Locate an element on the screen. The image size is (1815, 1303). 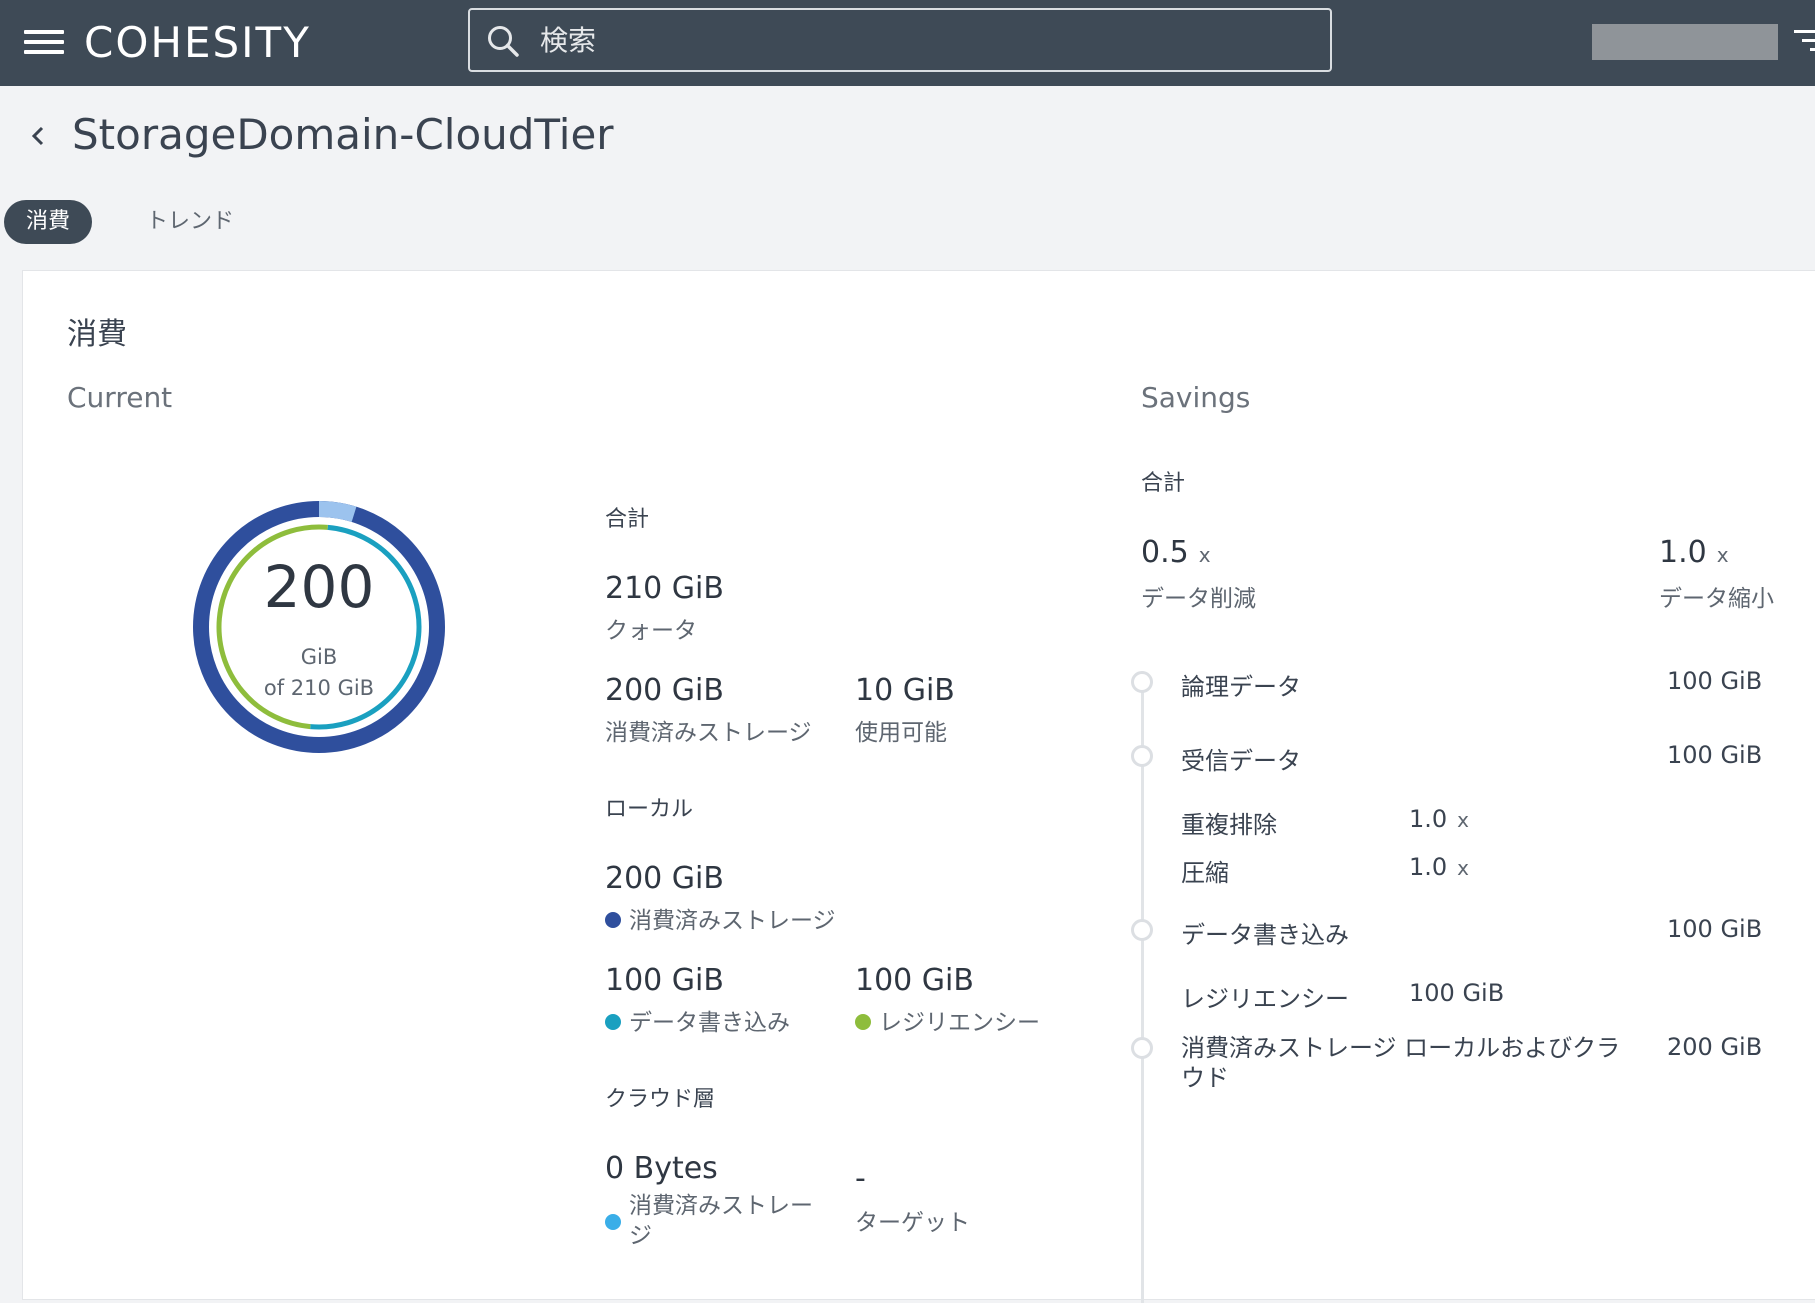
donut-value: 200 is located at coordinates (319, 587).